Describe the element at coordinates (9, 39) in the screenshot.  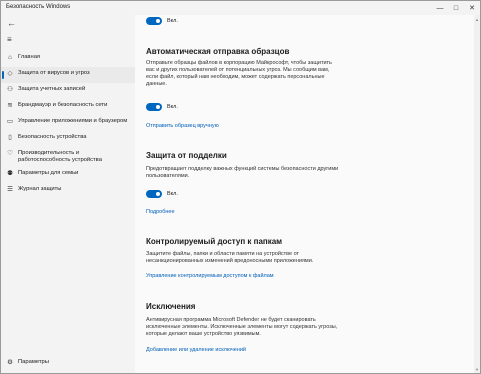
I see `hamburger-menu-icon: ≡` at that location.